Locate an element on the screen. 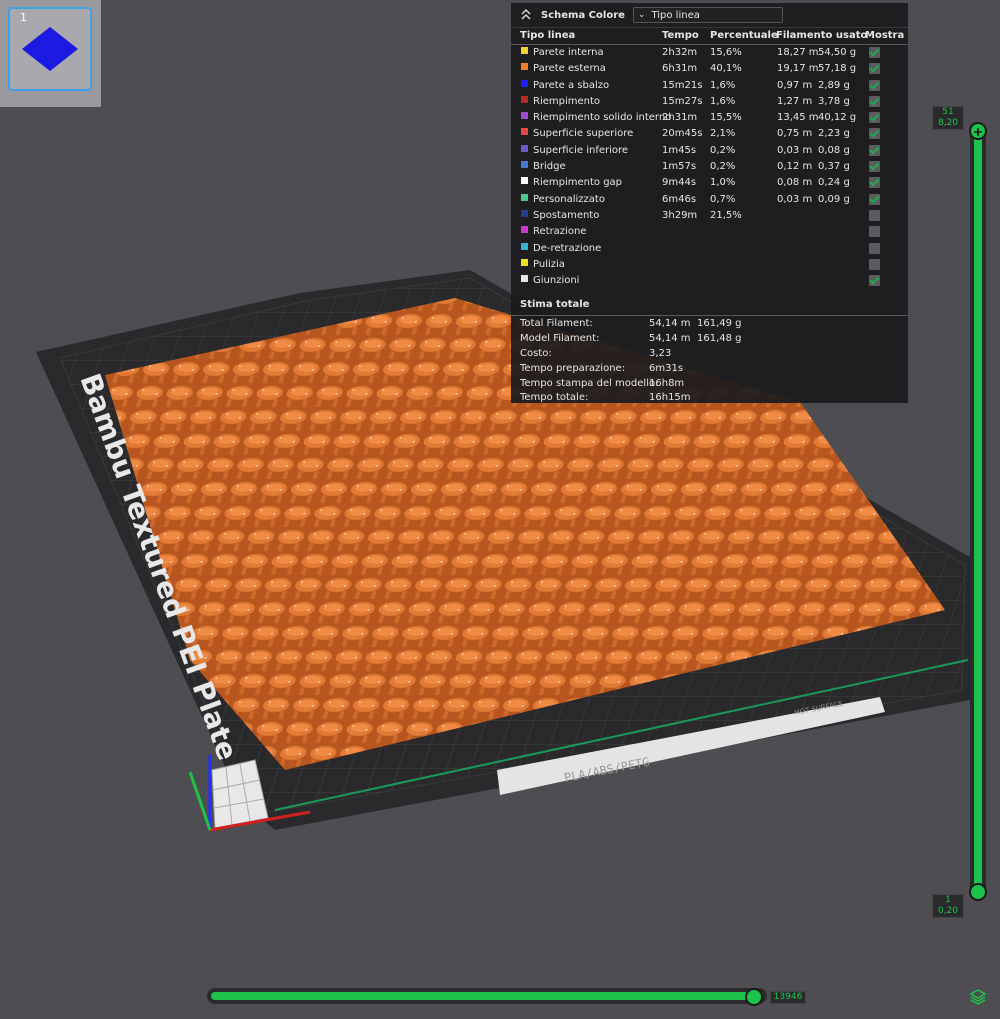 The height and width of the screenshot is (1019, 1000). summary-value: 54,14 m is located at coordinates (670, 339).